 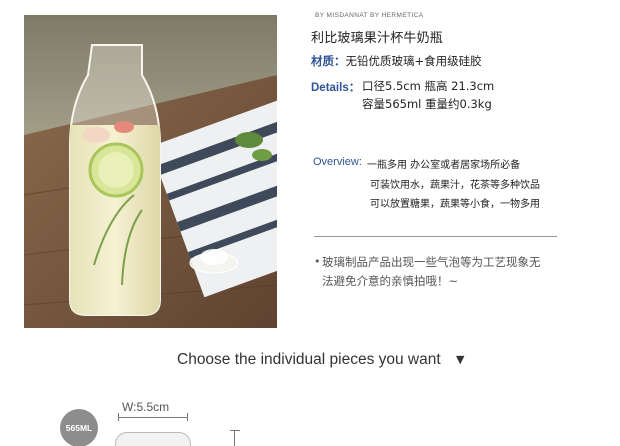 What do you see at coordinates (187, 417) in the screenshot?
I see `width-marker-right` at bounding box center [187, 417].